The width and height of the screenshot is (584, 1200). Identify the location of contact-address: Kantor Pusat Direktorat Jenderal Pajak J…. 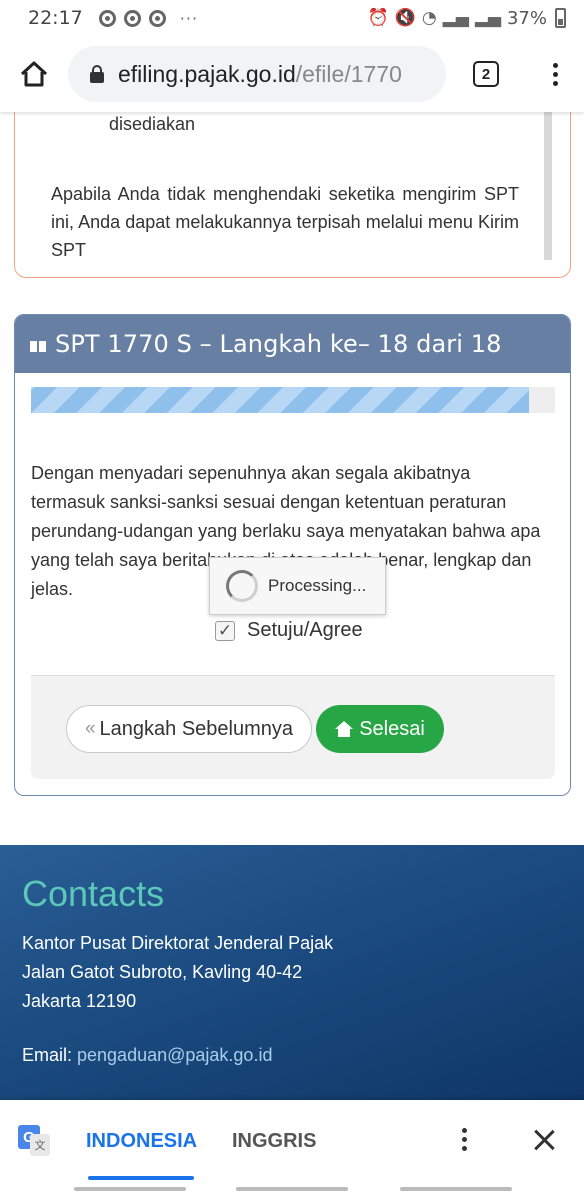
(292, 972).